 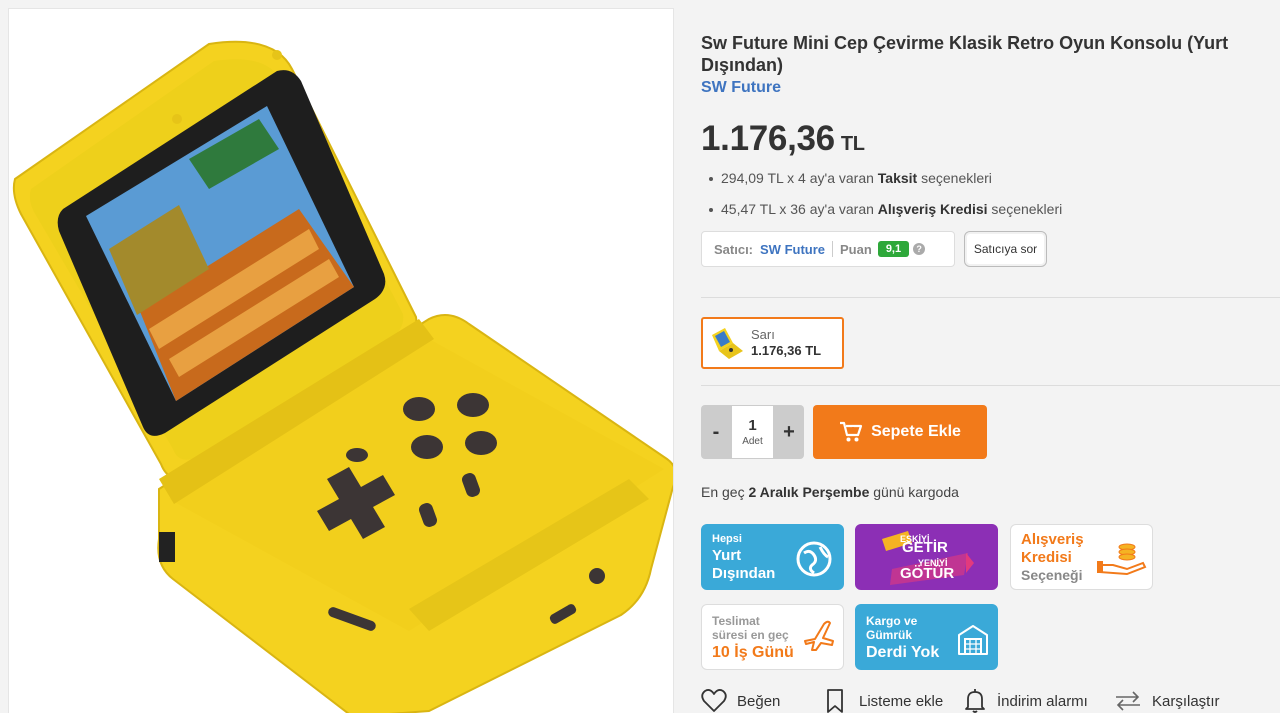 What do you see at coordinates (919, 249) in the screenshot?
I see `help-icon: ?` at bounding box center [919, 249].